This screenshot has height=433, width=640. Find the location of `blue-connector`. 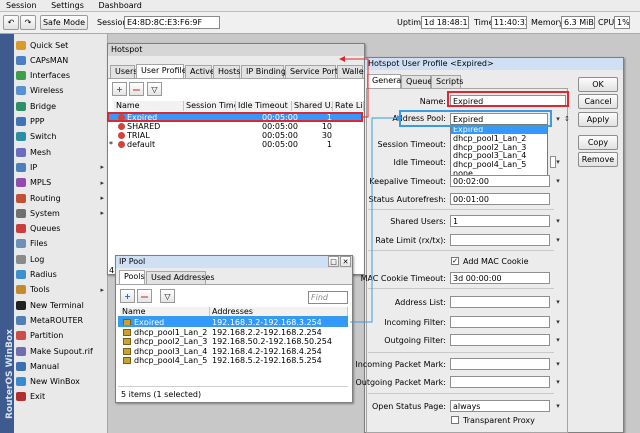

blue-connector is located at coordinates (373, 220).